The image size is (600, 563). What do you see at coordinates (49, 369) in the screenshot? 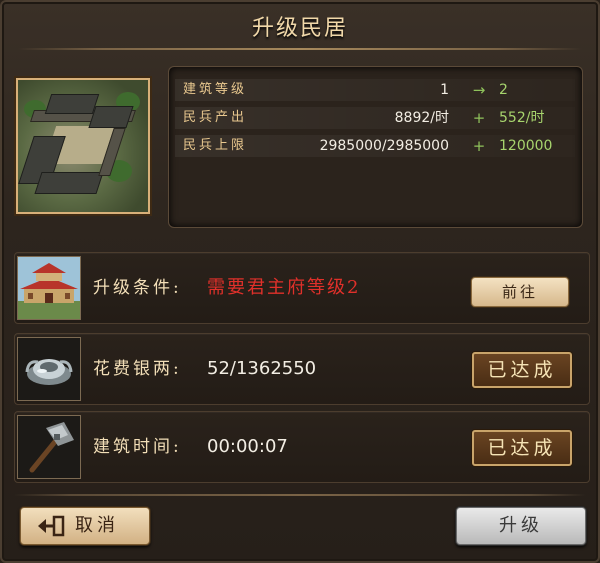
I see `silver-ingot-icon` at bounding box center [49, 369].